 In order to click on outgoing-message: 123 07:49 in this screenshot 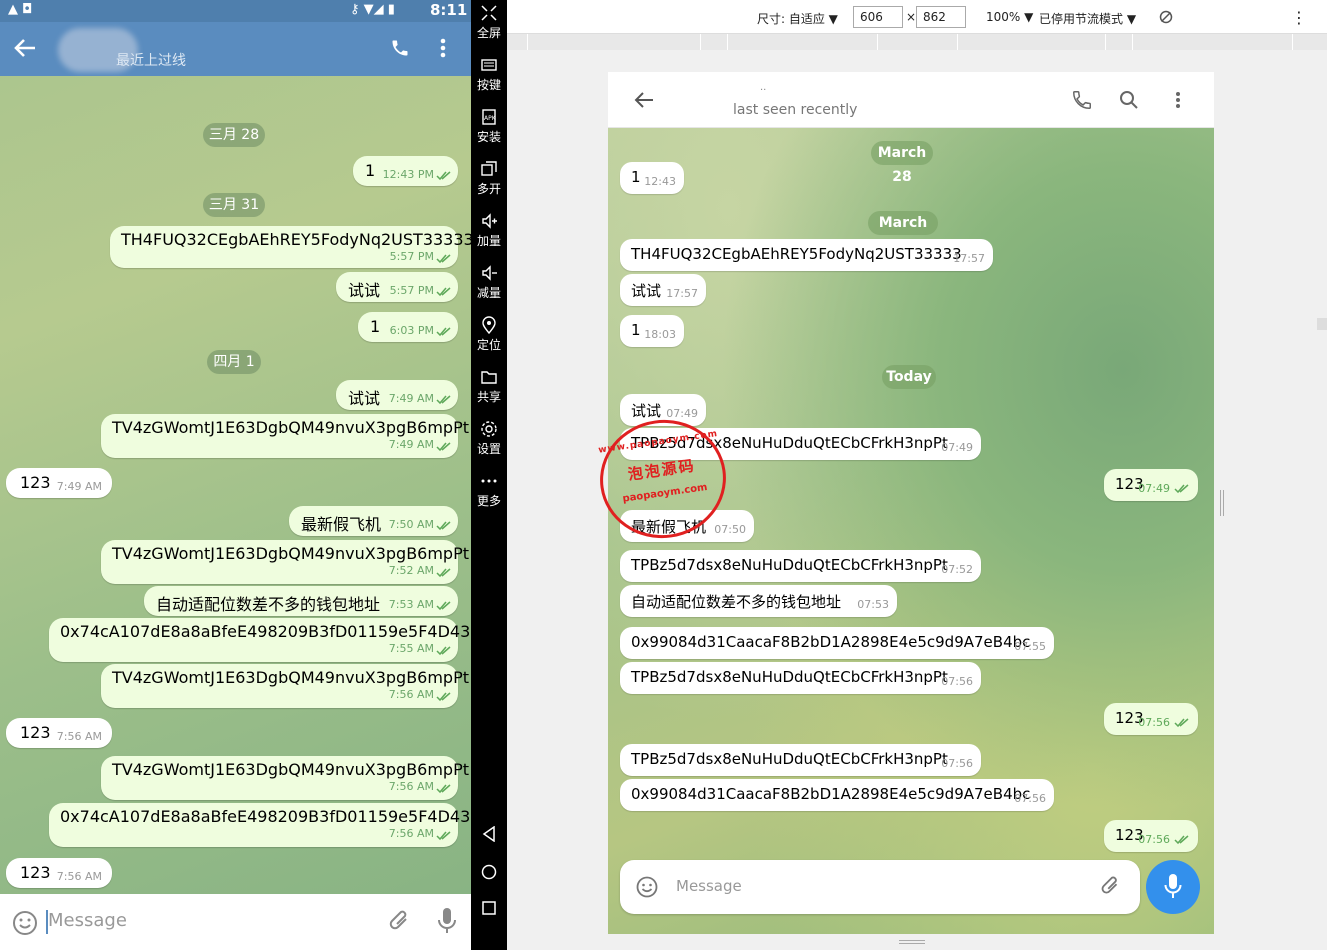, I will do `click(1151, 485)`.